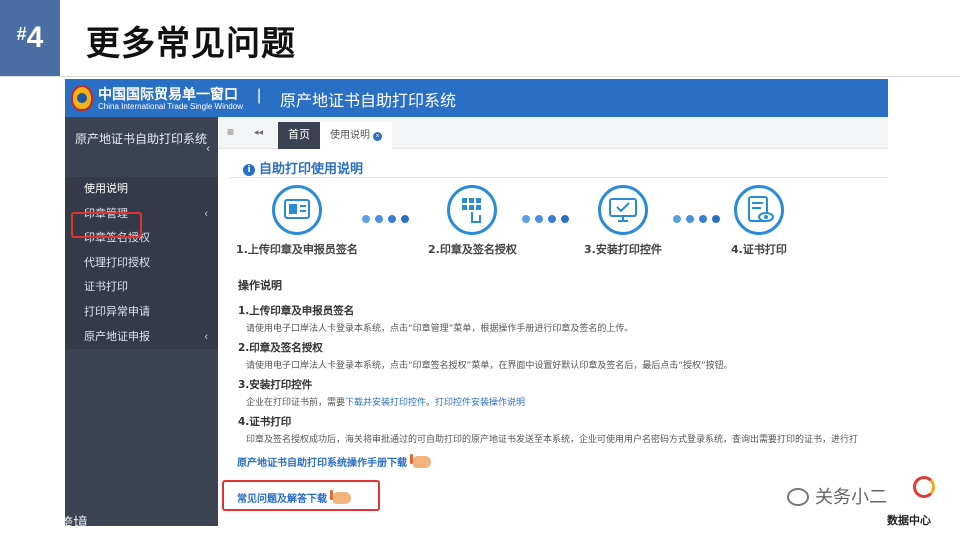 This screenshot has width=960, height=540. I want to click on menu-toggle-icon: ≡, so click(230, 132).